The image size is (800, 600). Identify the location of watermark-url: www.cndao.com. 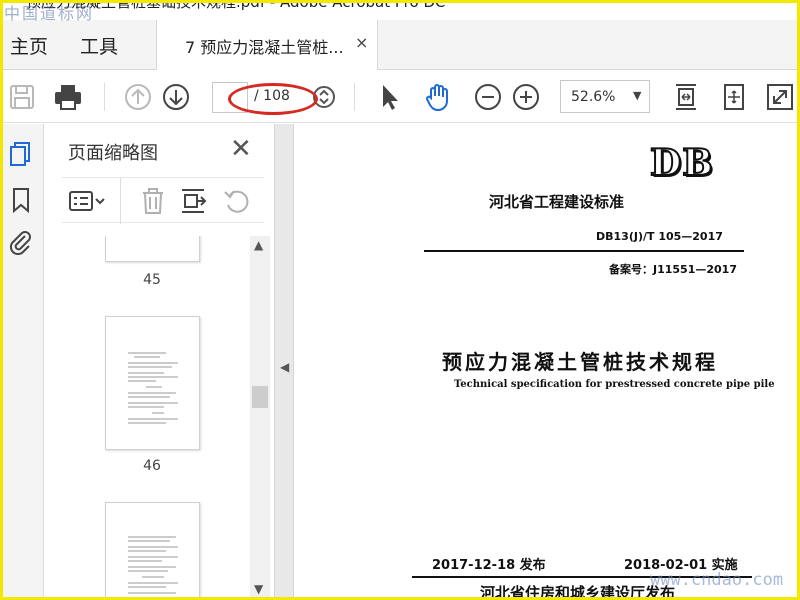
(717, 580).